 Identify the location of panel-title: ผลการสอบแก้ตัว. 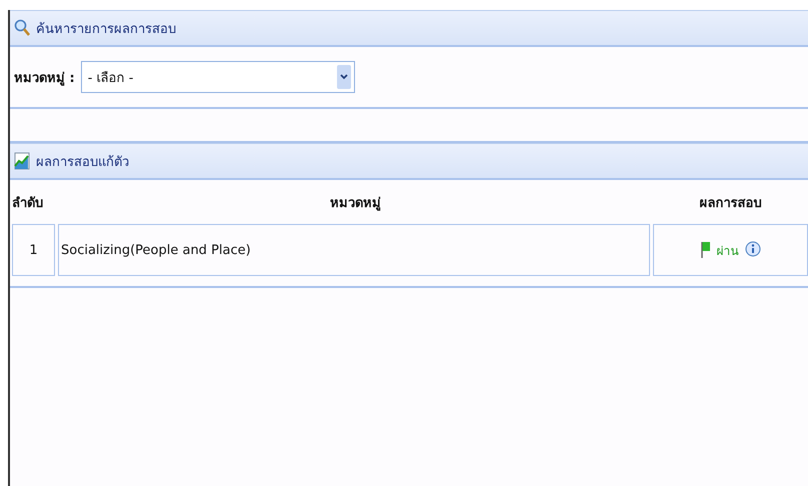
(82, 163).